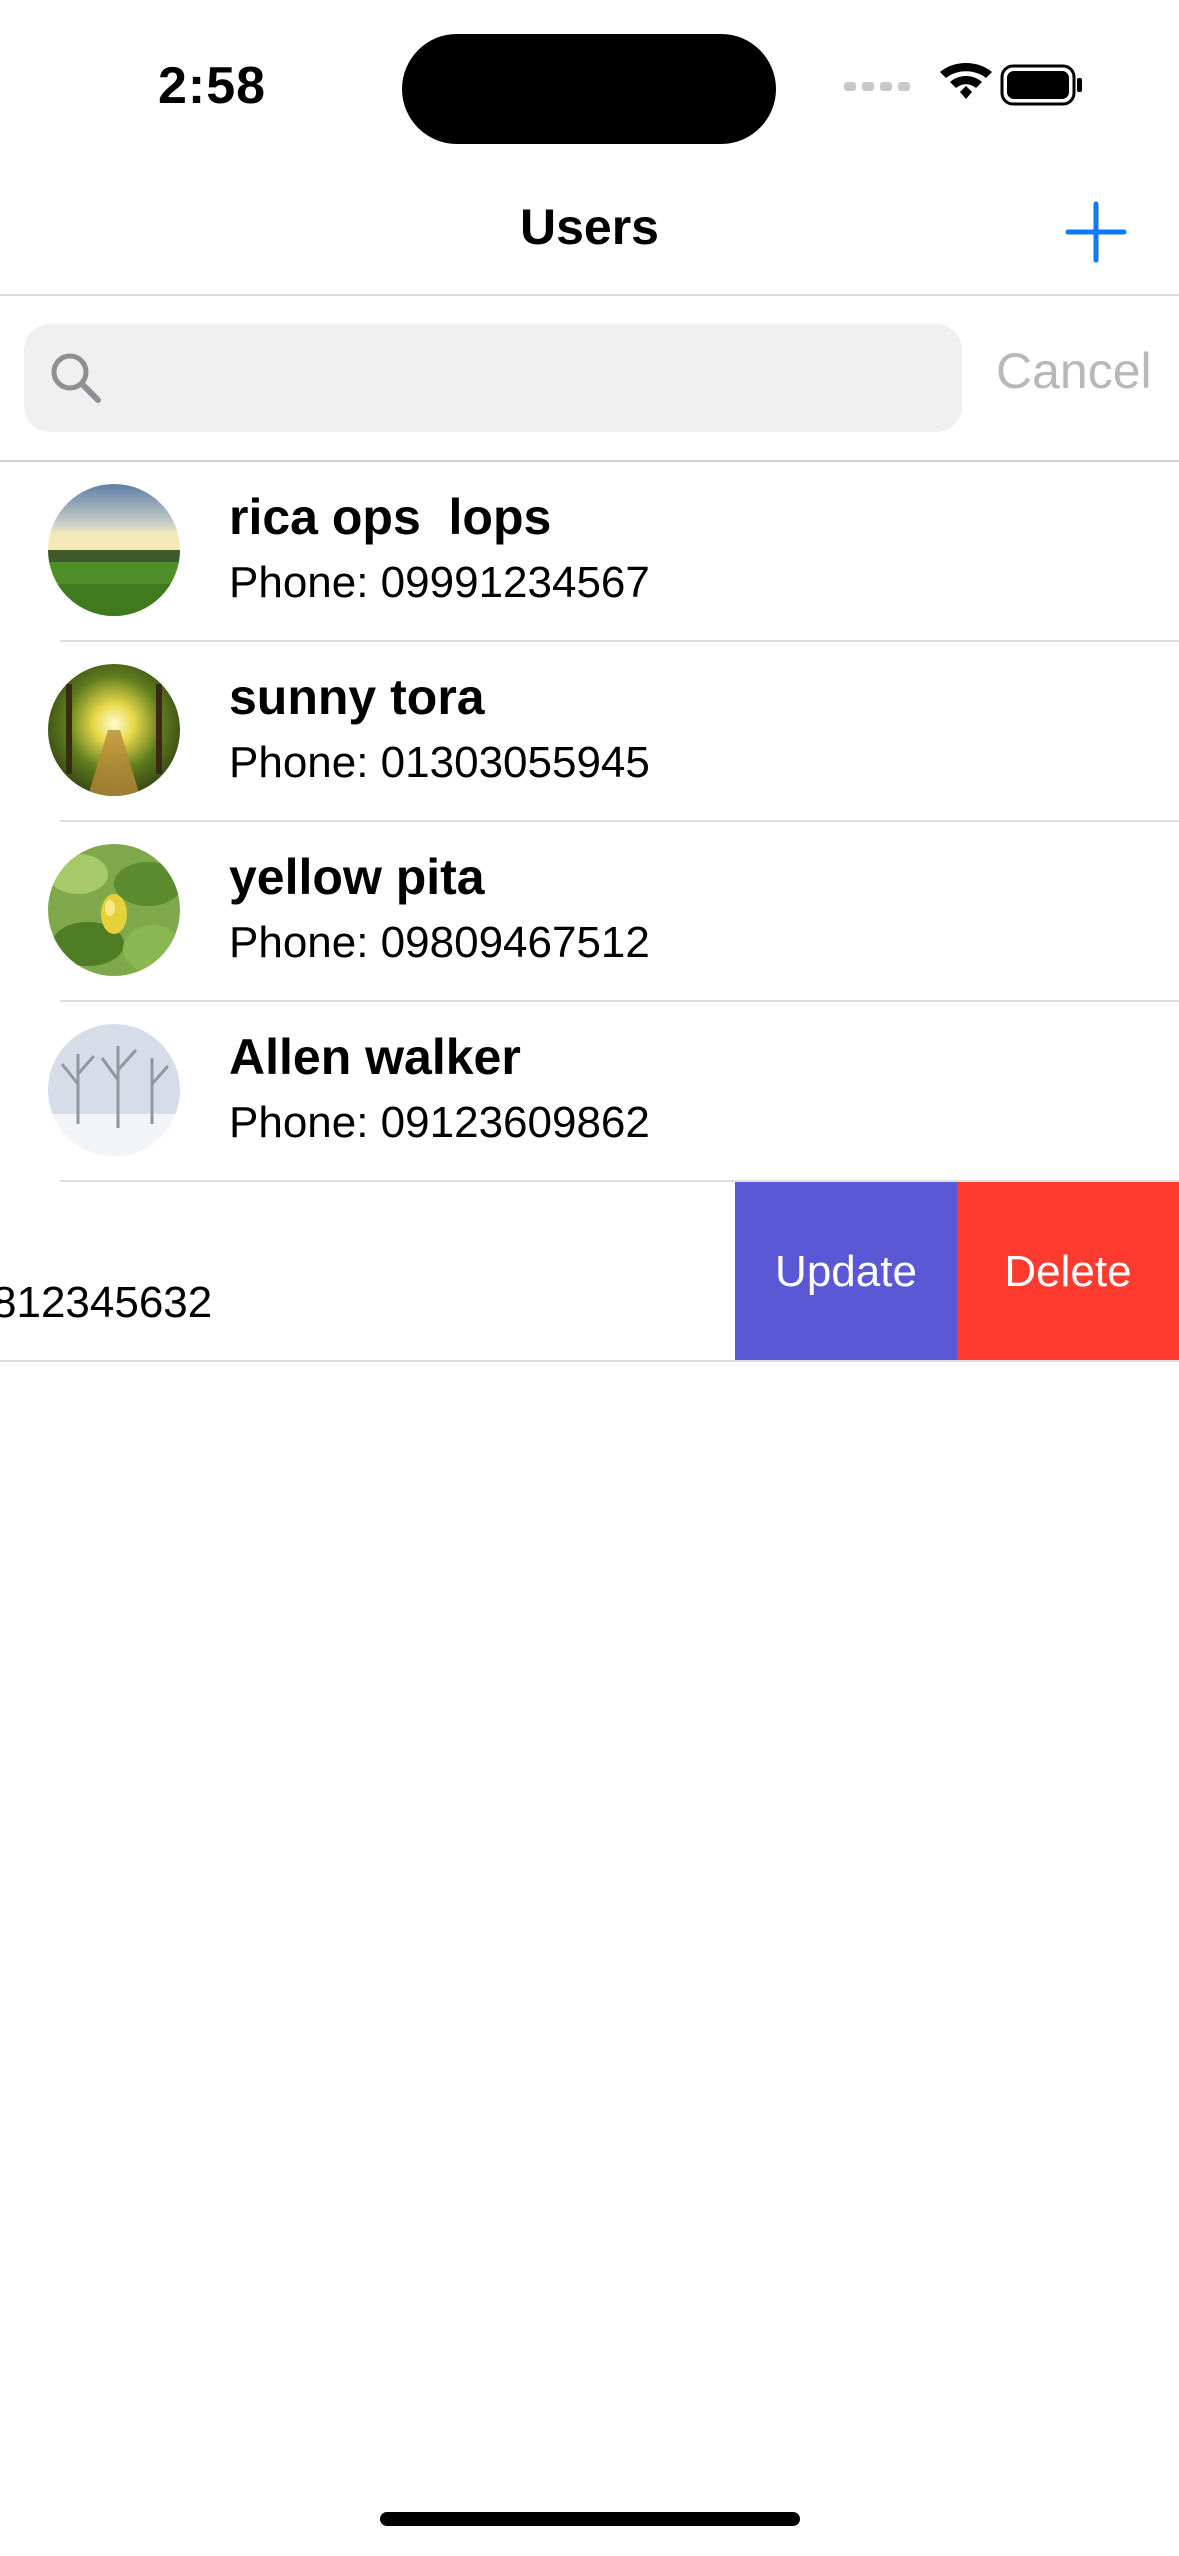 Image resolution: width=1179 pixels, height=2556 pixels. I want to click on user-phone: Phone: 09809467512, so click(439, 942).